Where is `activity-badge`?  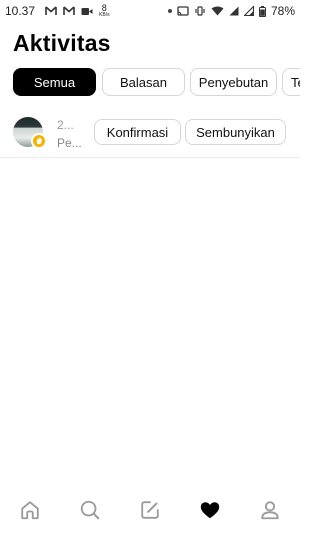 activity-badge is located at coordinates (39, 141).